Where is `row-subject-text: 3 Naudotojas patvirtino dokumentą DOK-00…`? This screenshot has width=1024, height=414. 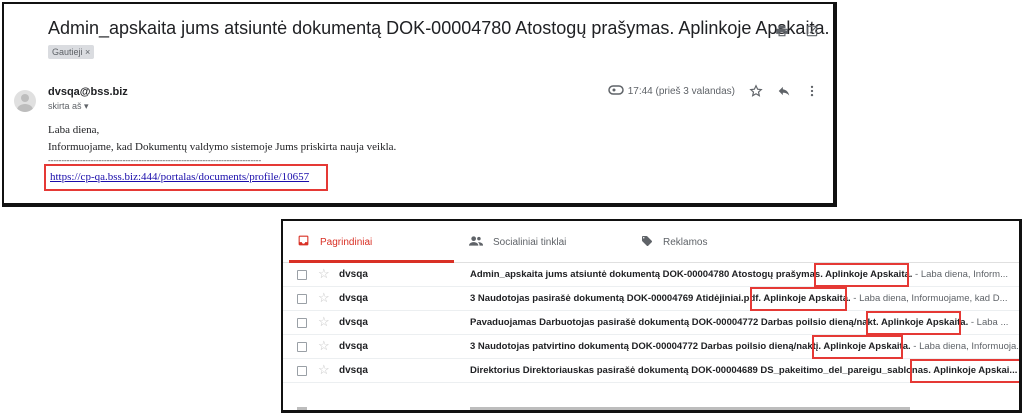
row-subject-text: 3 Naudotojas patvirtino dokumentą DOK-00… is located at coordinates (646, 346).